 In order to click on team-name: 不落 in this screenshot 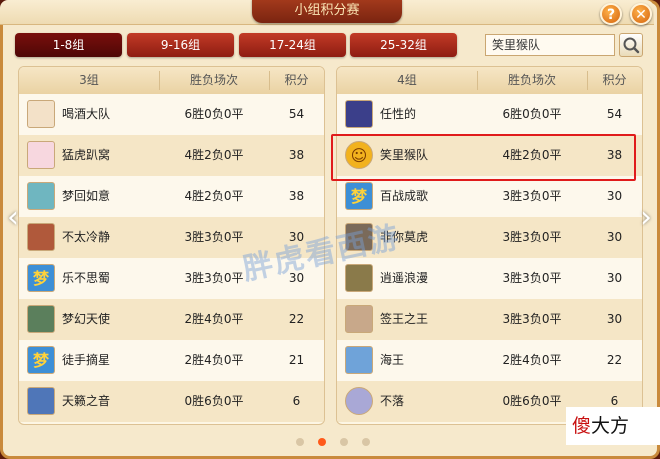, I will do `click(392, 401)`.